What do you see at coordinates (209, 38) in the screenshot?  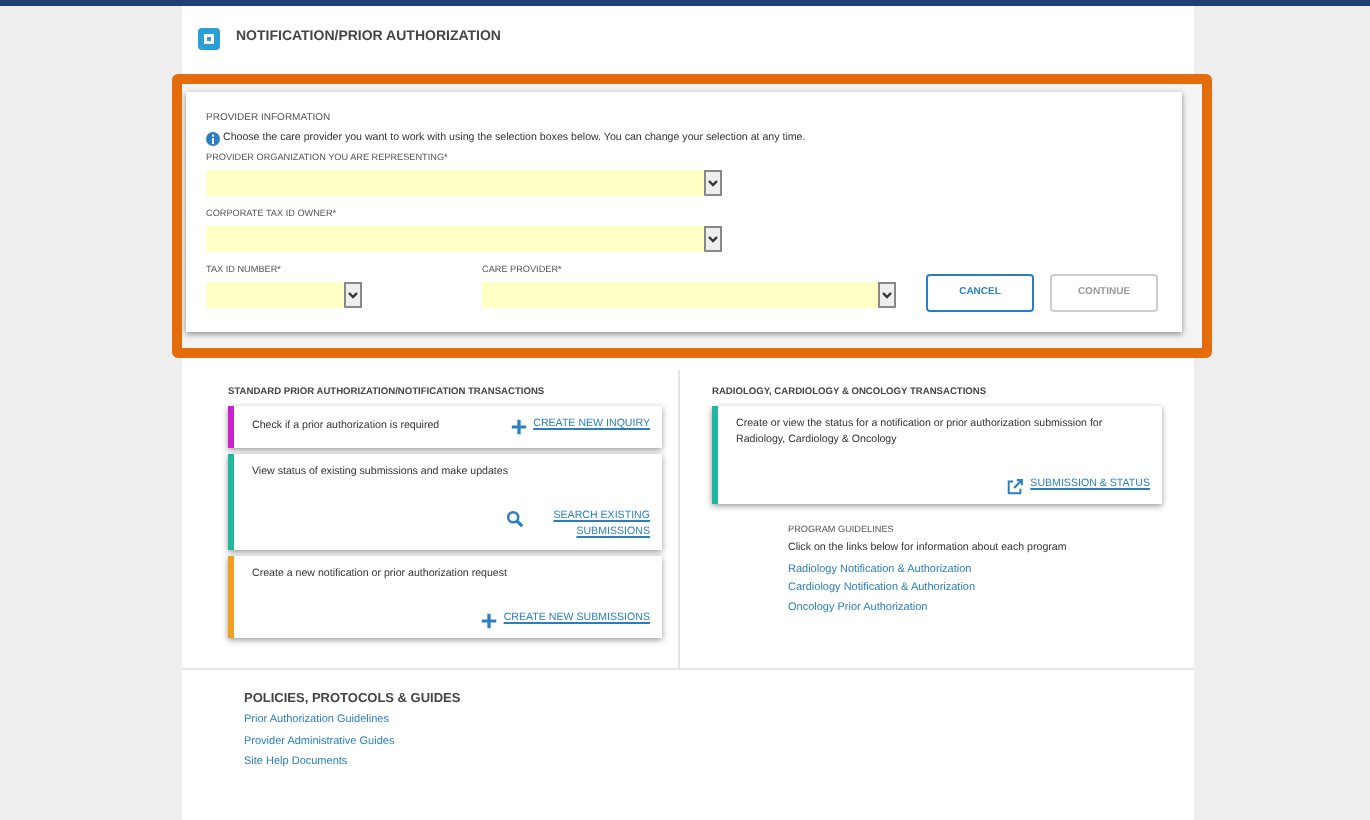 I see `app-icon` at bounding box center [209, 38].